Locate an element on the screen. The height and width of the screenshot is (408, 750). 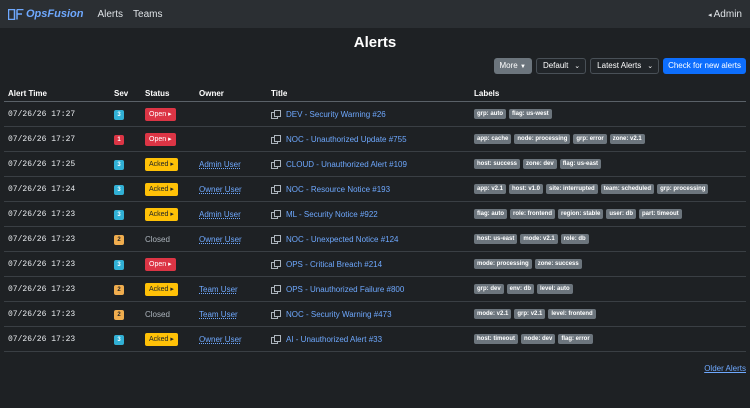
alert-time: 07/26/26 17:24 is located at coordinates (57, 189).